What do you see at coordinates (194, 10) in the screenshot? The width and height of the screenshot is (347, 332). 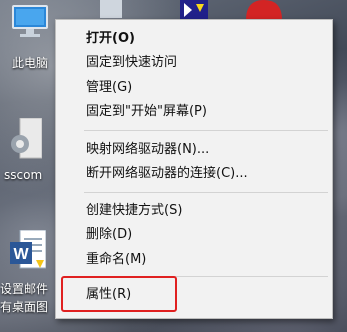 I see `app-shortcut-icon` at bounding box center [194, 10].